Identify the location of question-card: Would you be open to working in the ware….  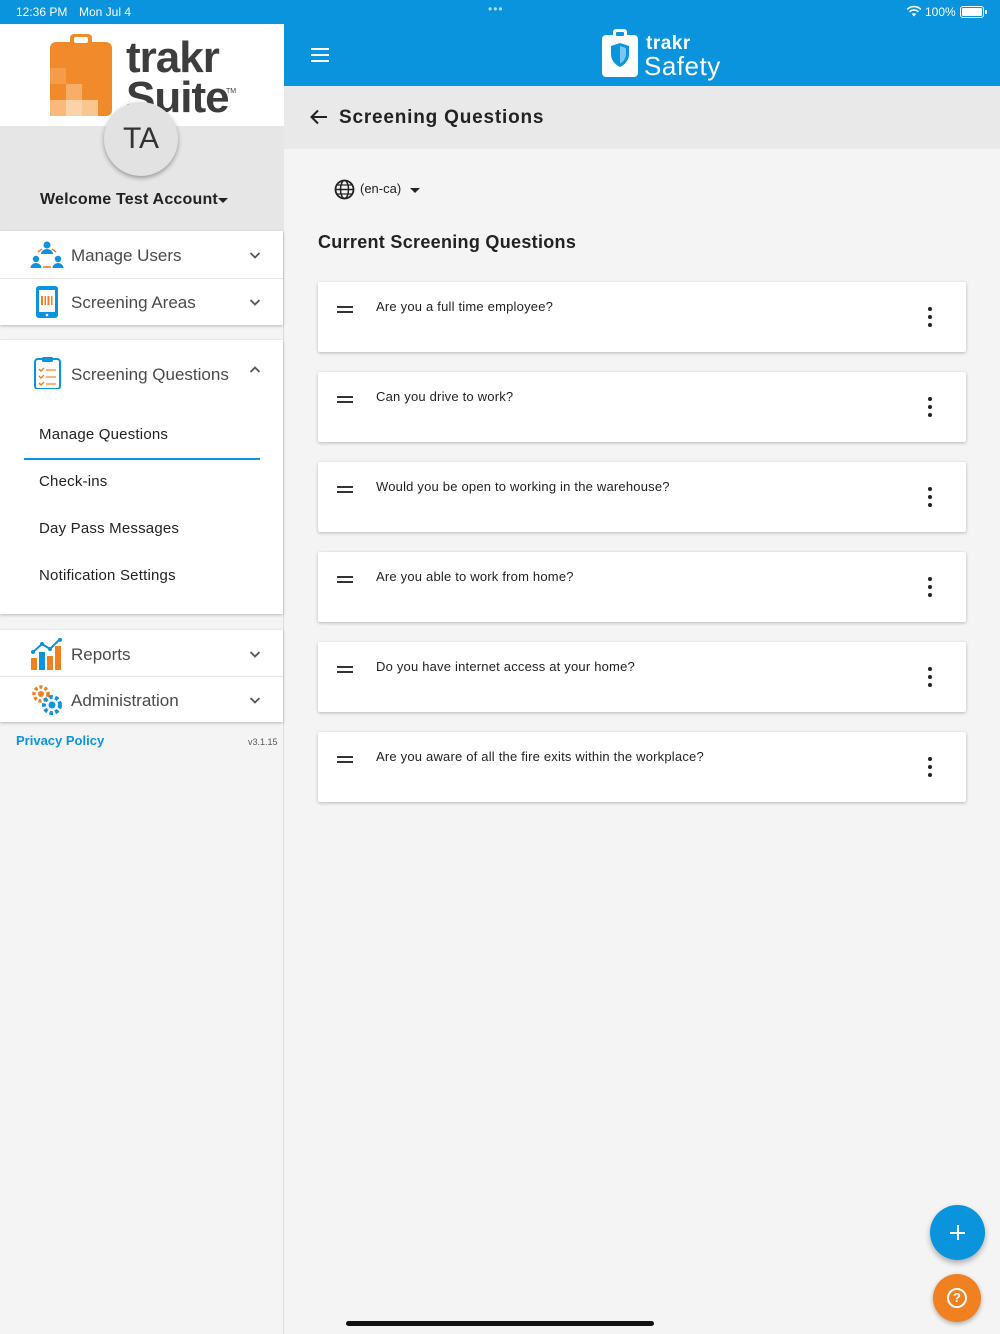
(642, 497).